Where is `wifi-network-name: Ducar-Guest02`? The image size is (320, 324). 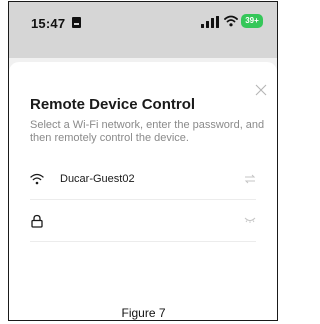 wifi-network-name: Ducar-Guest02 is located at coordinates (97, 179).